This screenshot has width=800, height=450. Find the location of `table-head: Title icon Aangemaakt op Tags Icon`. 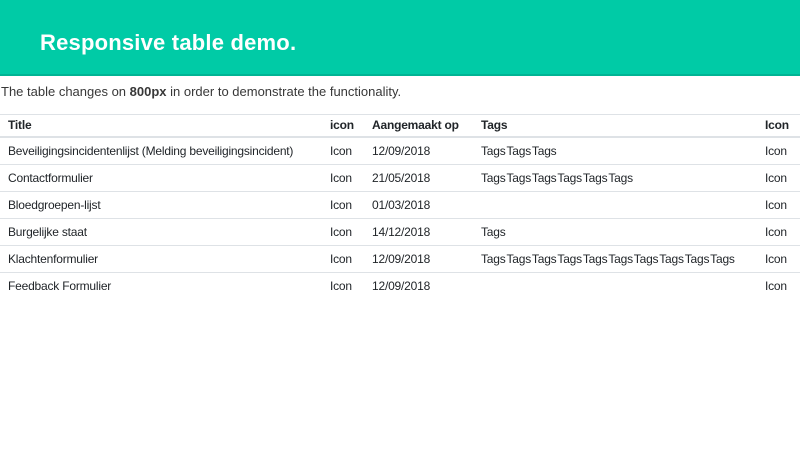

table-head: Title icon Aangemaakt op Tags Icon is located at coordinates (400, 126).